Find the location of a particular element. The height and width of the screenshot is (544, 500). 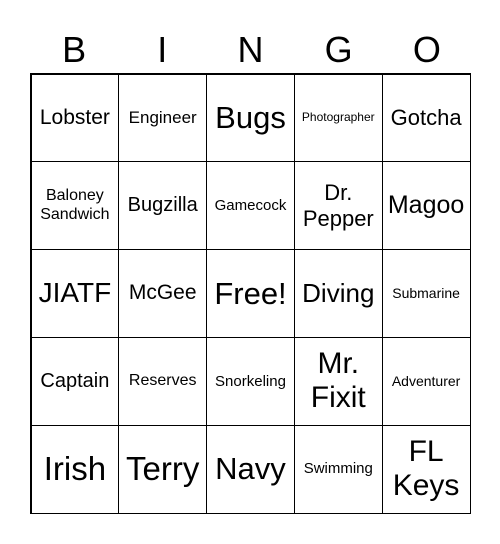

bingo-cell: JIATF is located at coordinates (75, 293).